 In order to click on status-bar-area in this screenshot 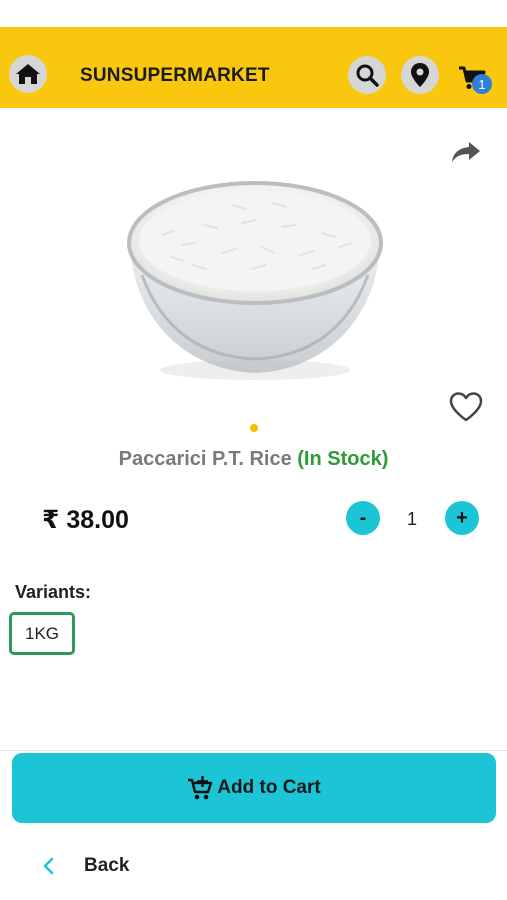, I will do `click(253, 13)`.